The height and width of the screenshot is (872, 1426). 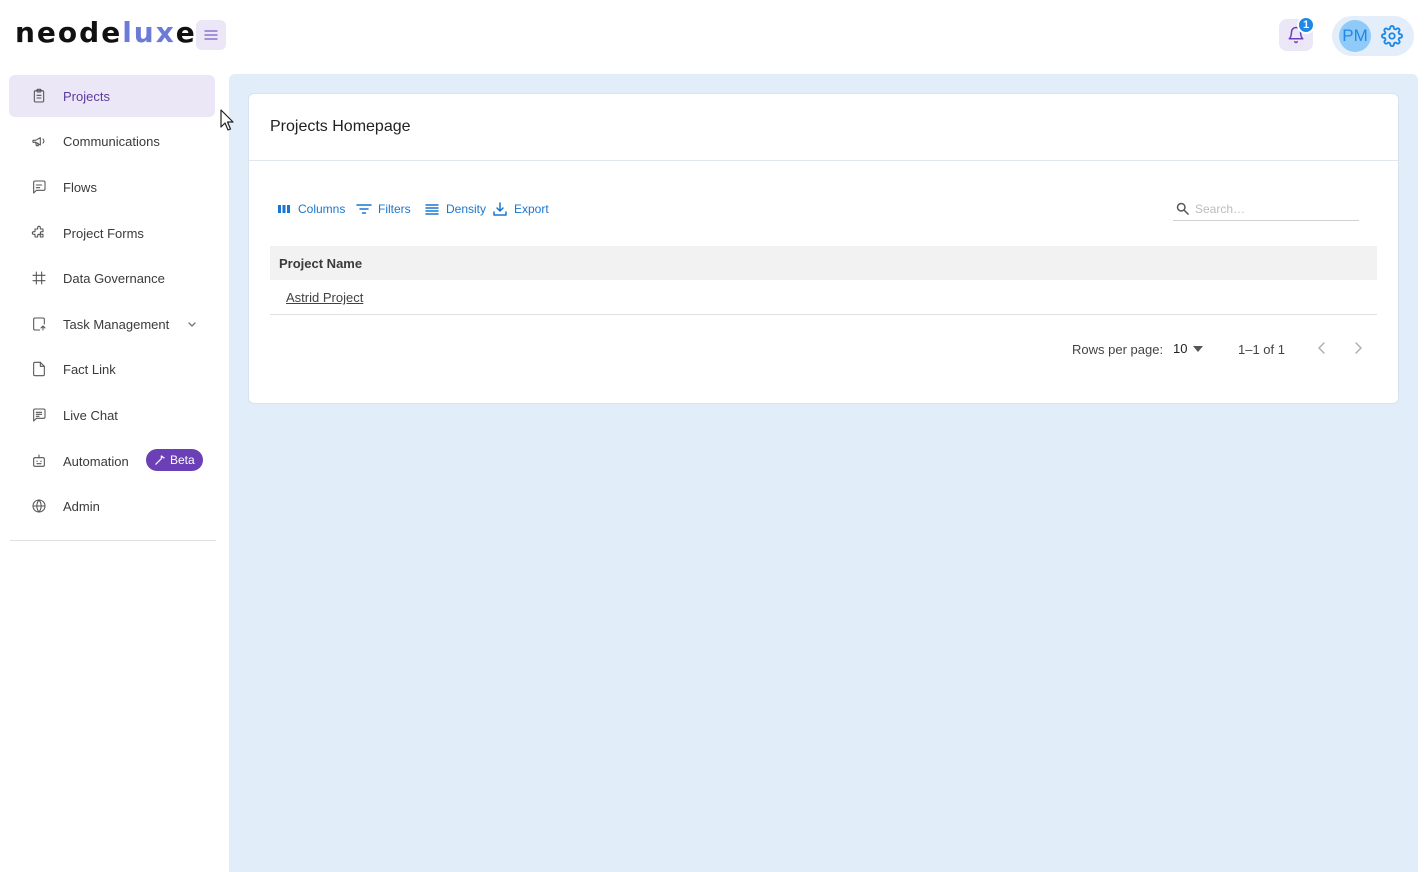 What do you see at coordinates (1358, 348) in the screenshot?
I see `chevron-right-icon` at bounding box center [1358, 348].